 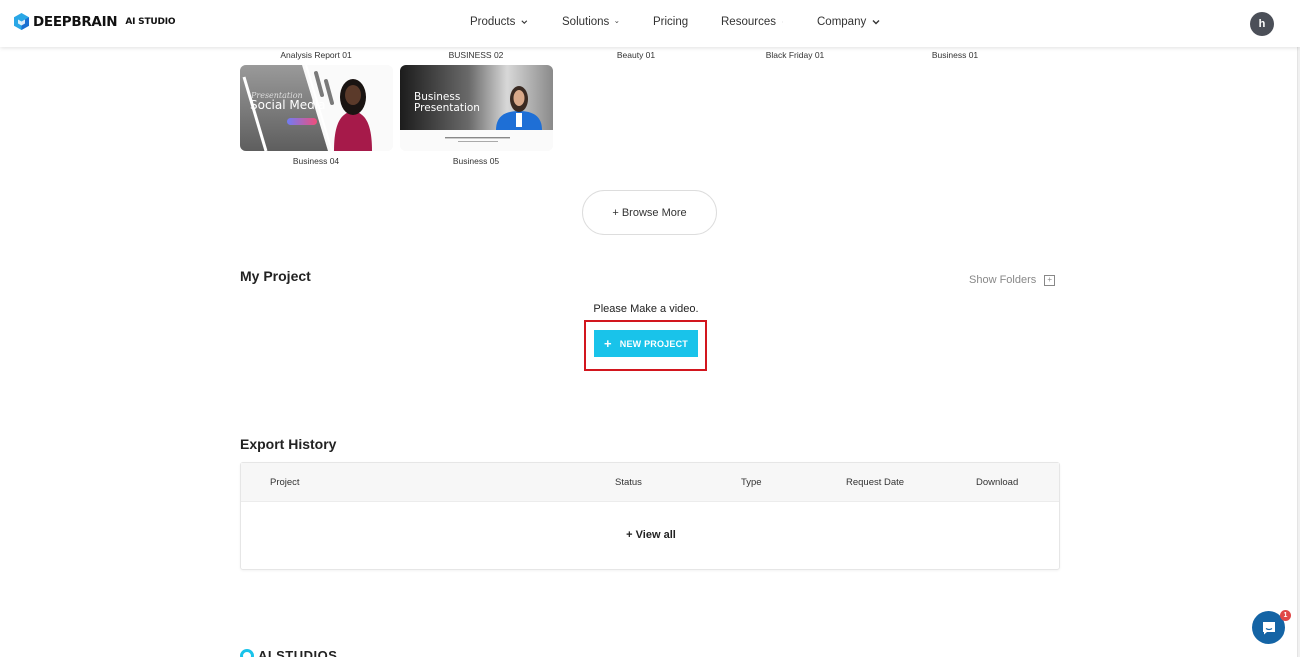 What do you see at coordinates (1262, 24) in the screenshot?
I see `user-avatar: h` at bounding box center [1262, 24].